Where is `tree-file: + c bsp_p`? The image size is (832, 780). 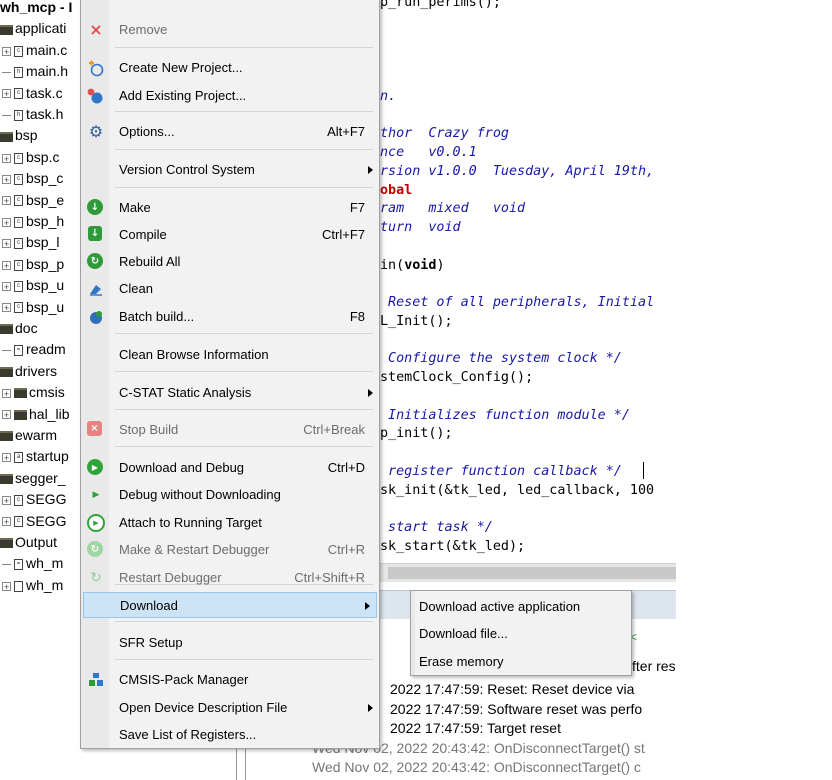
tree-file: + c bsp_p is located at coordinates (33, 264).